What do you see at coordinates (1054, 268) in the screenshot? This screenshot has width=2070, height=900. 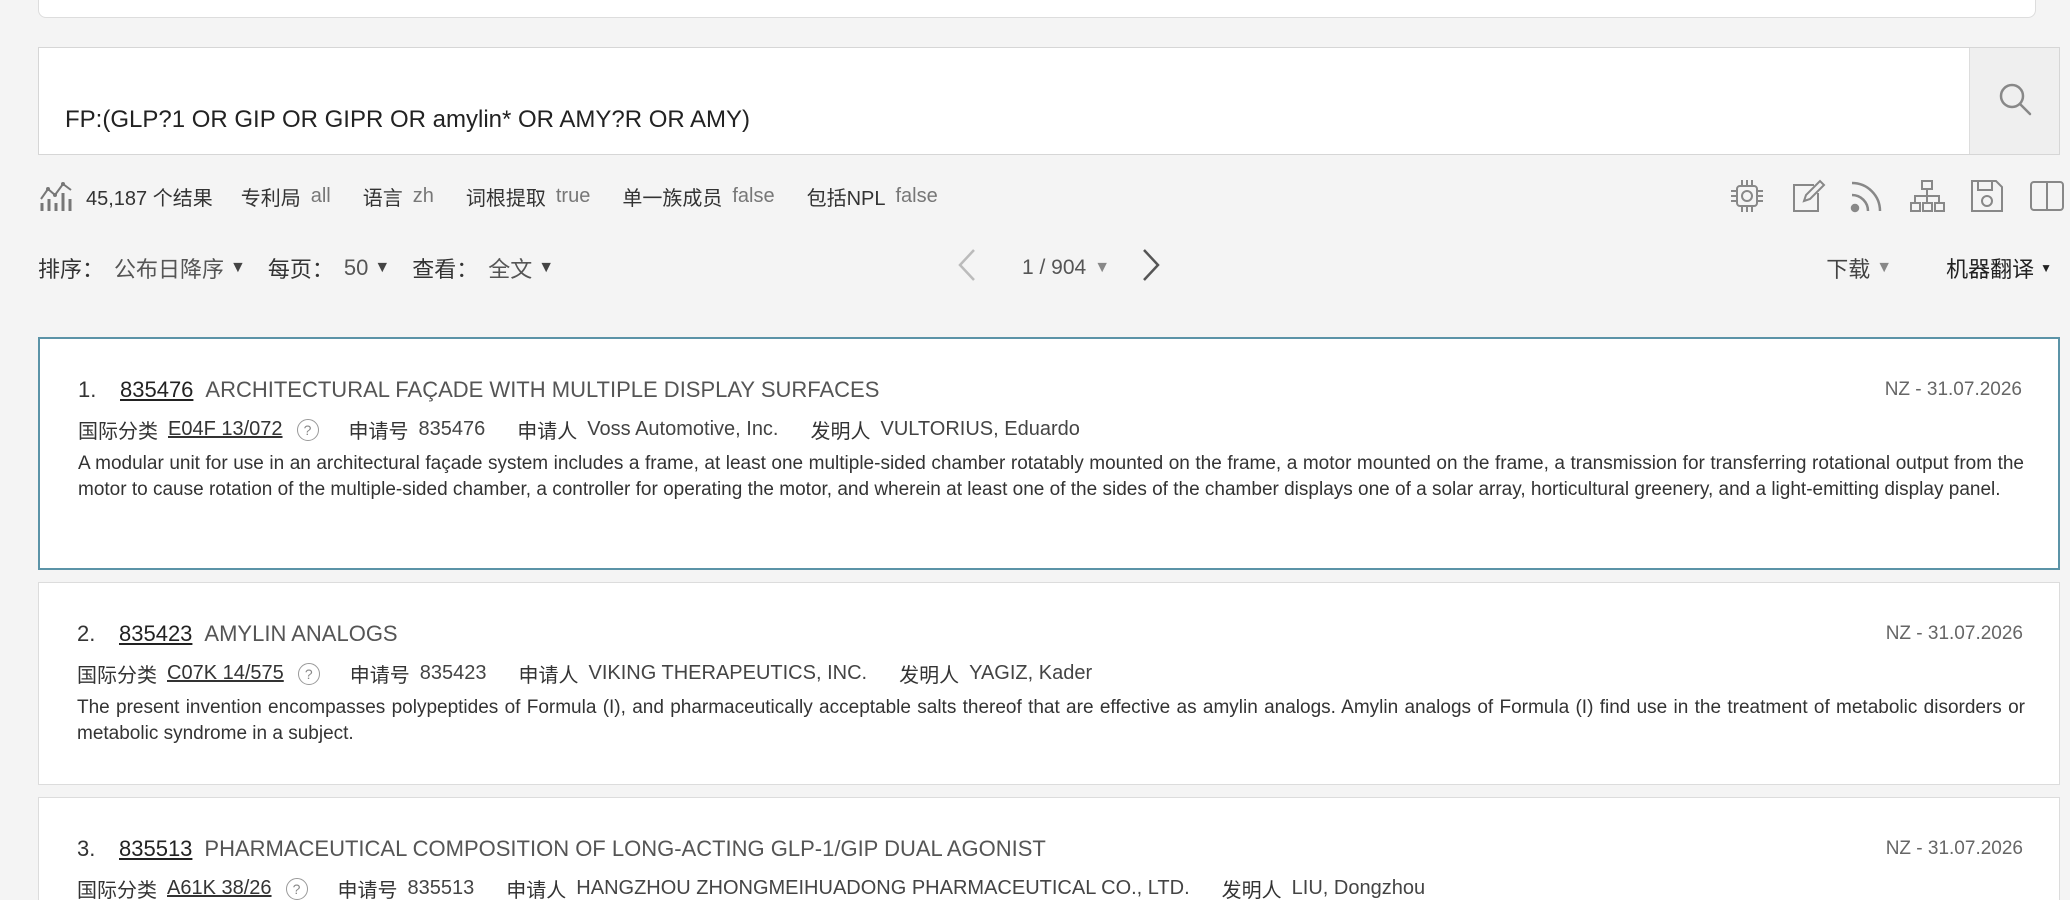 I see `page-indicator: 1 / 904` at bounding box center [1054, 268].